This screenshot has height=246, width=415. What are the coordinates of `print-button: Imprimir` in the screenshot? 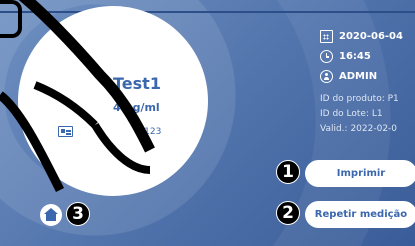 It's located at (360, 173).